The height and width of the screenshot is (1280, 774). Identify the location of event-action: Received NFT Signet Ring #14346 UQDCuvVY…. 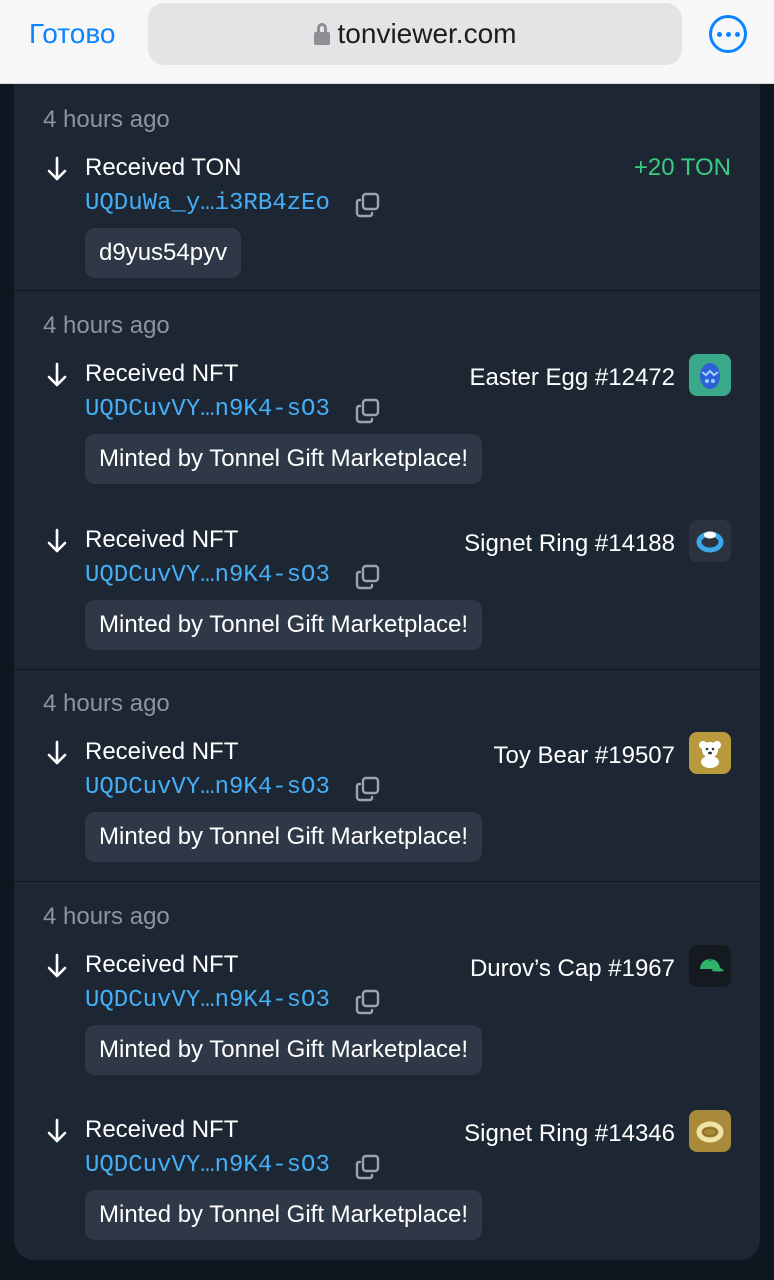
(387, 1183).